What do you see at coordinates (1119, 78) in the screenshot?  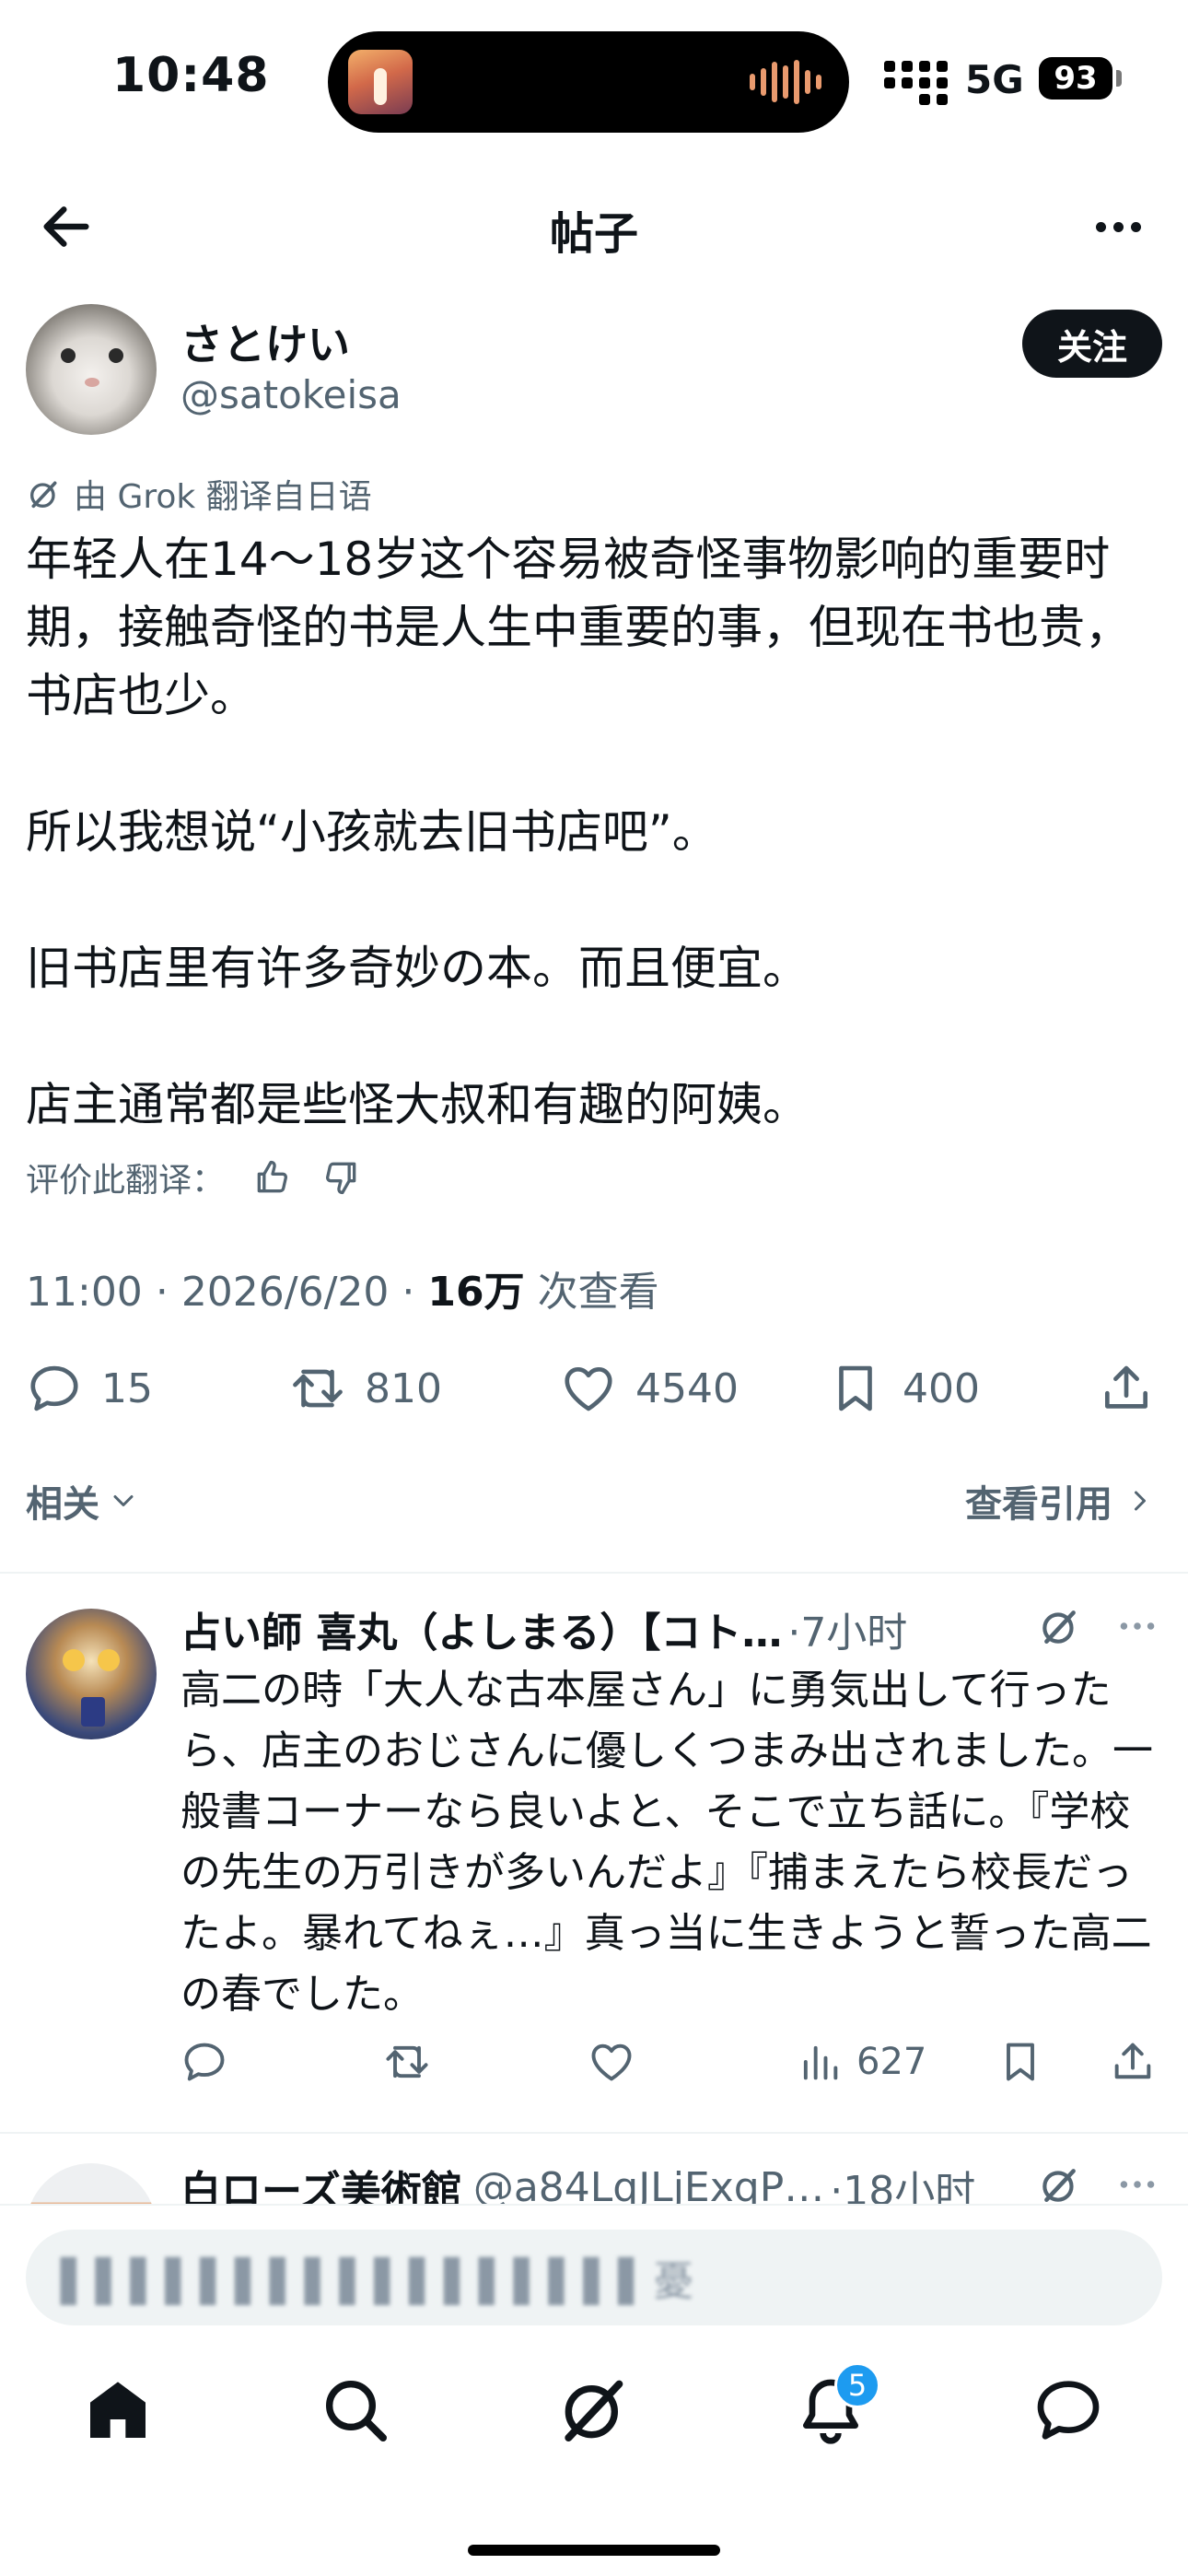 I see `battery-tip` at bounding box center [1119, 78].